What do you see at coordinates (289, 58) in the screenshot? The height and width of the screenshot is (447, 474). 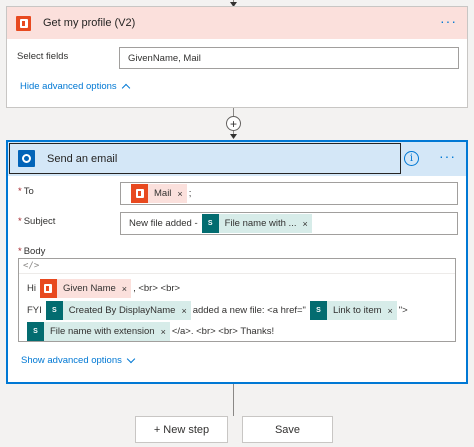 I see `select-fields-input: GivenName, Mail` at bounding box center [289, 58].